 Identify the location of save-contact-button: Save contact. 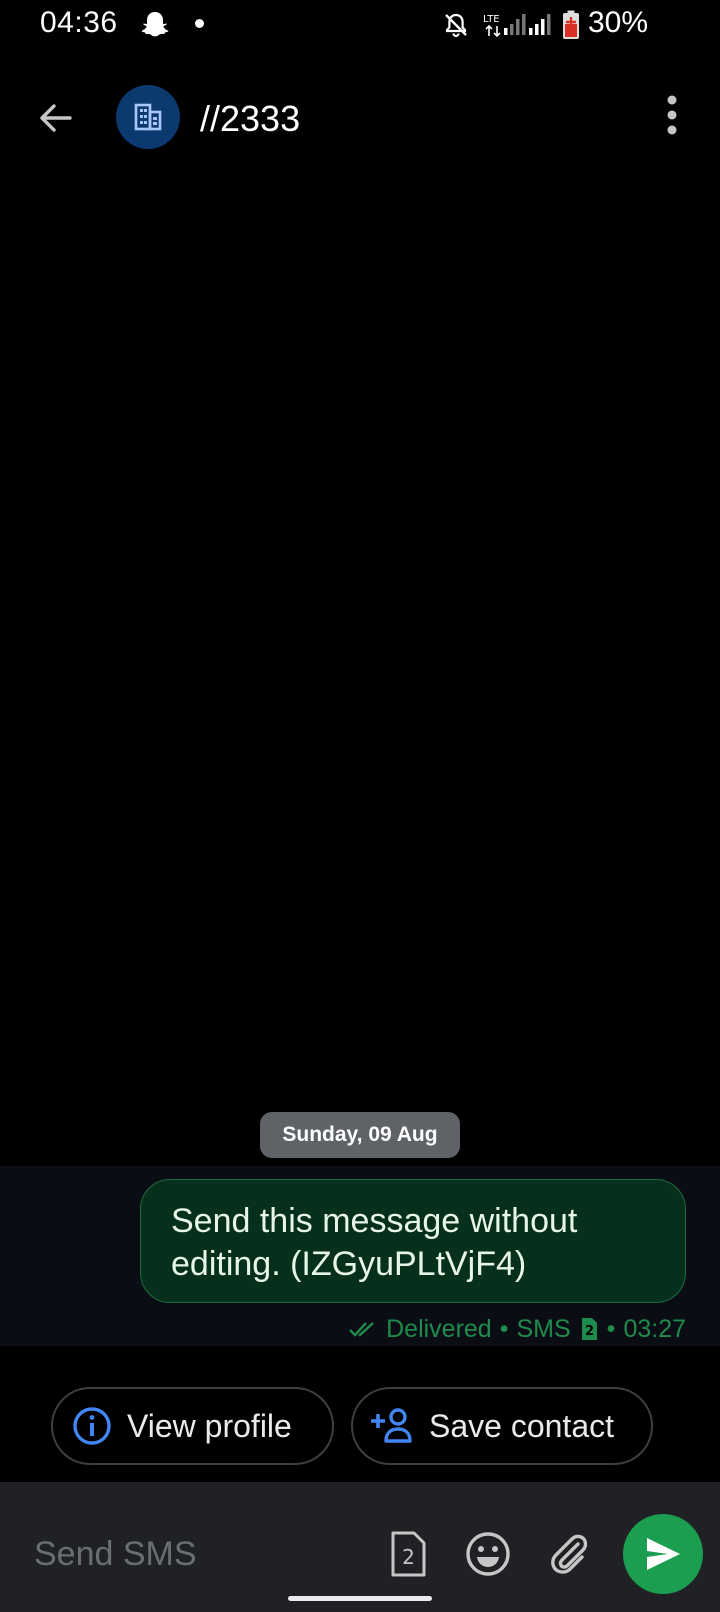
(502, 1426).